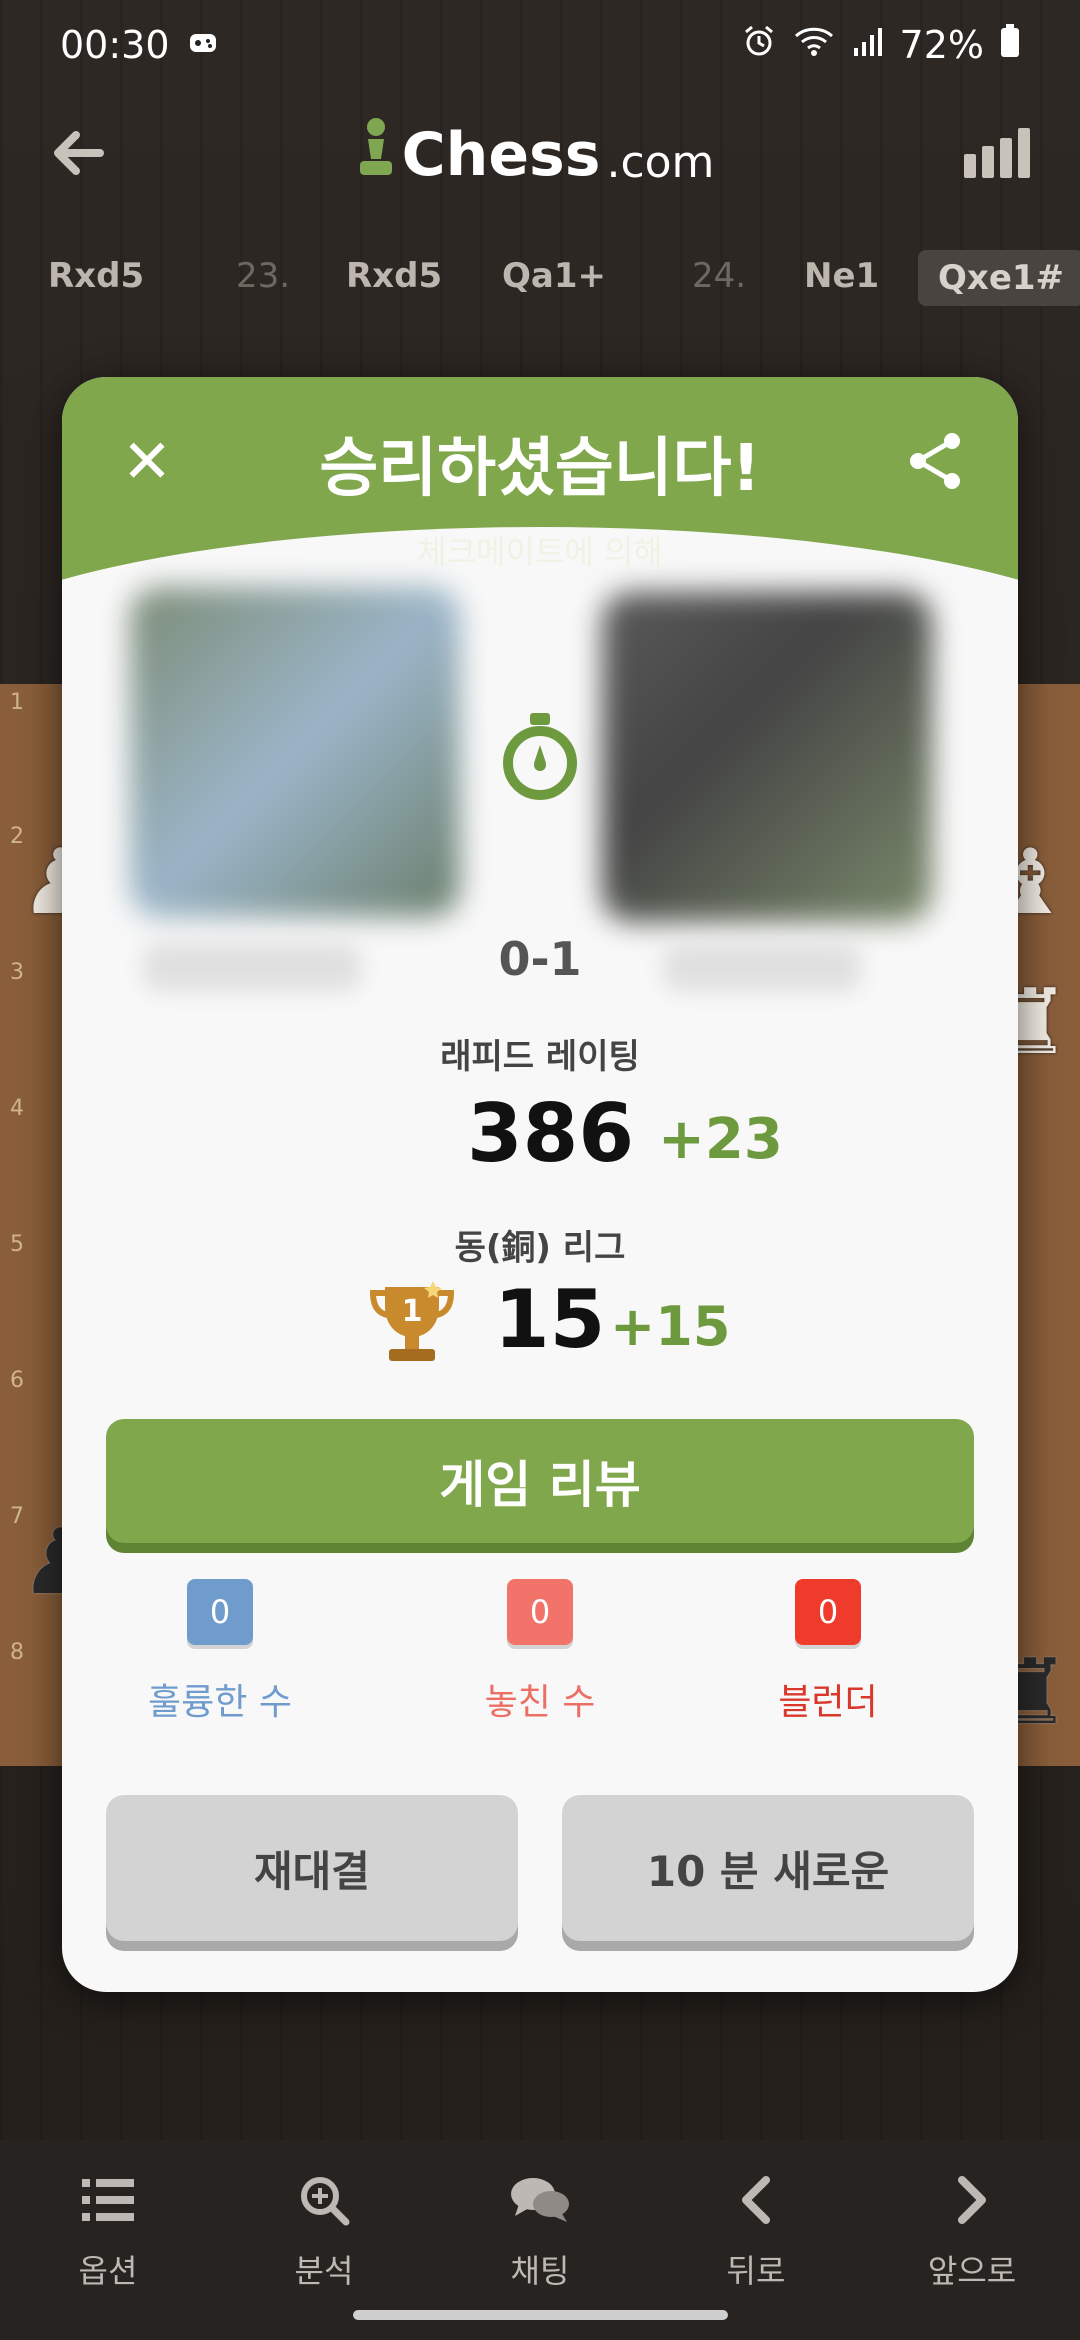  What do you see at coordinates (999, 278) in the screenshot?
I see `current-move: Qxe1#` at bounding box center [999, 278].